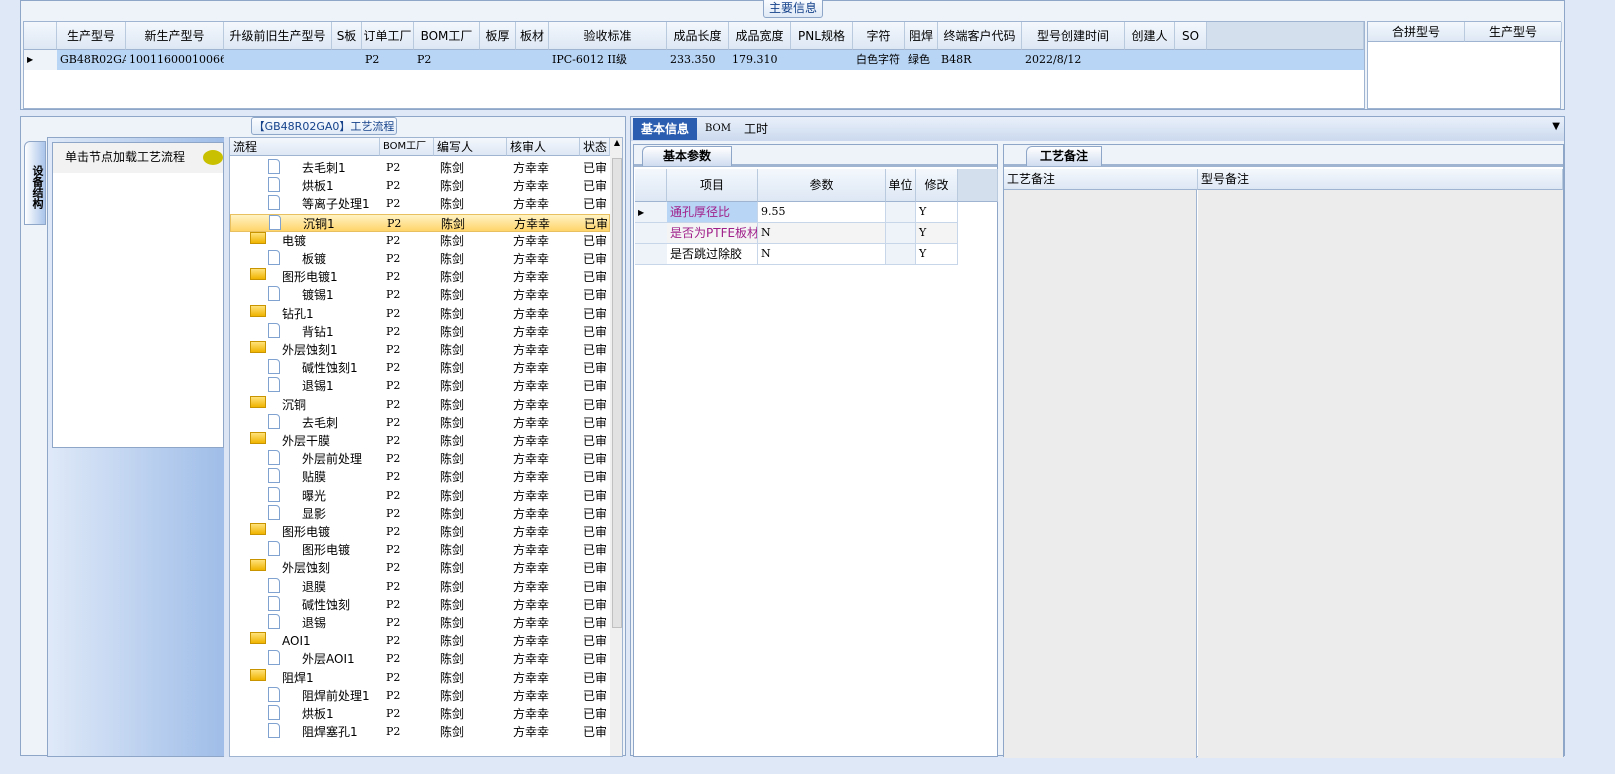 This screenshot has width=1615, height=774. I want to click on column-header: 板厚, so click(498, 36).